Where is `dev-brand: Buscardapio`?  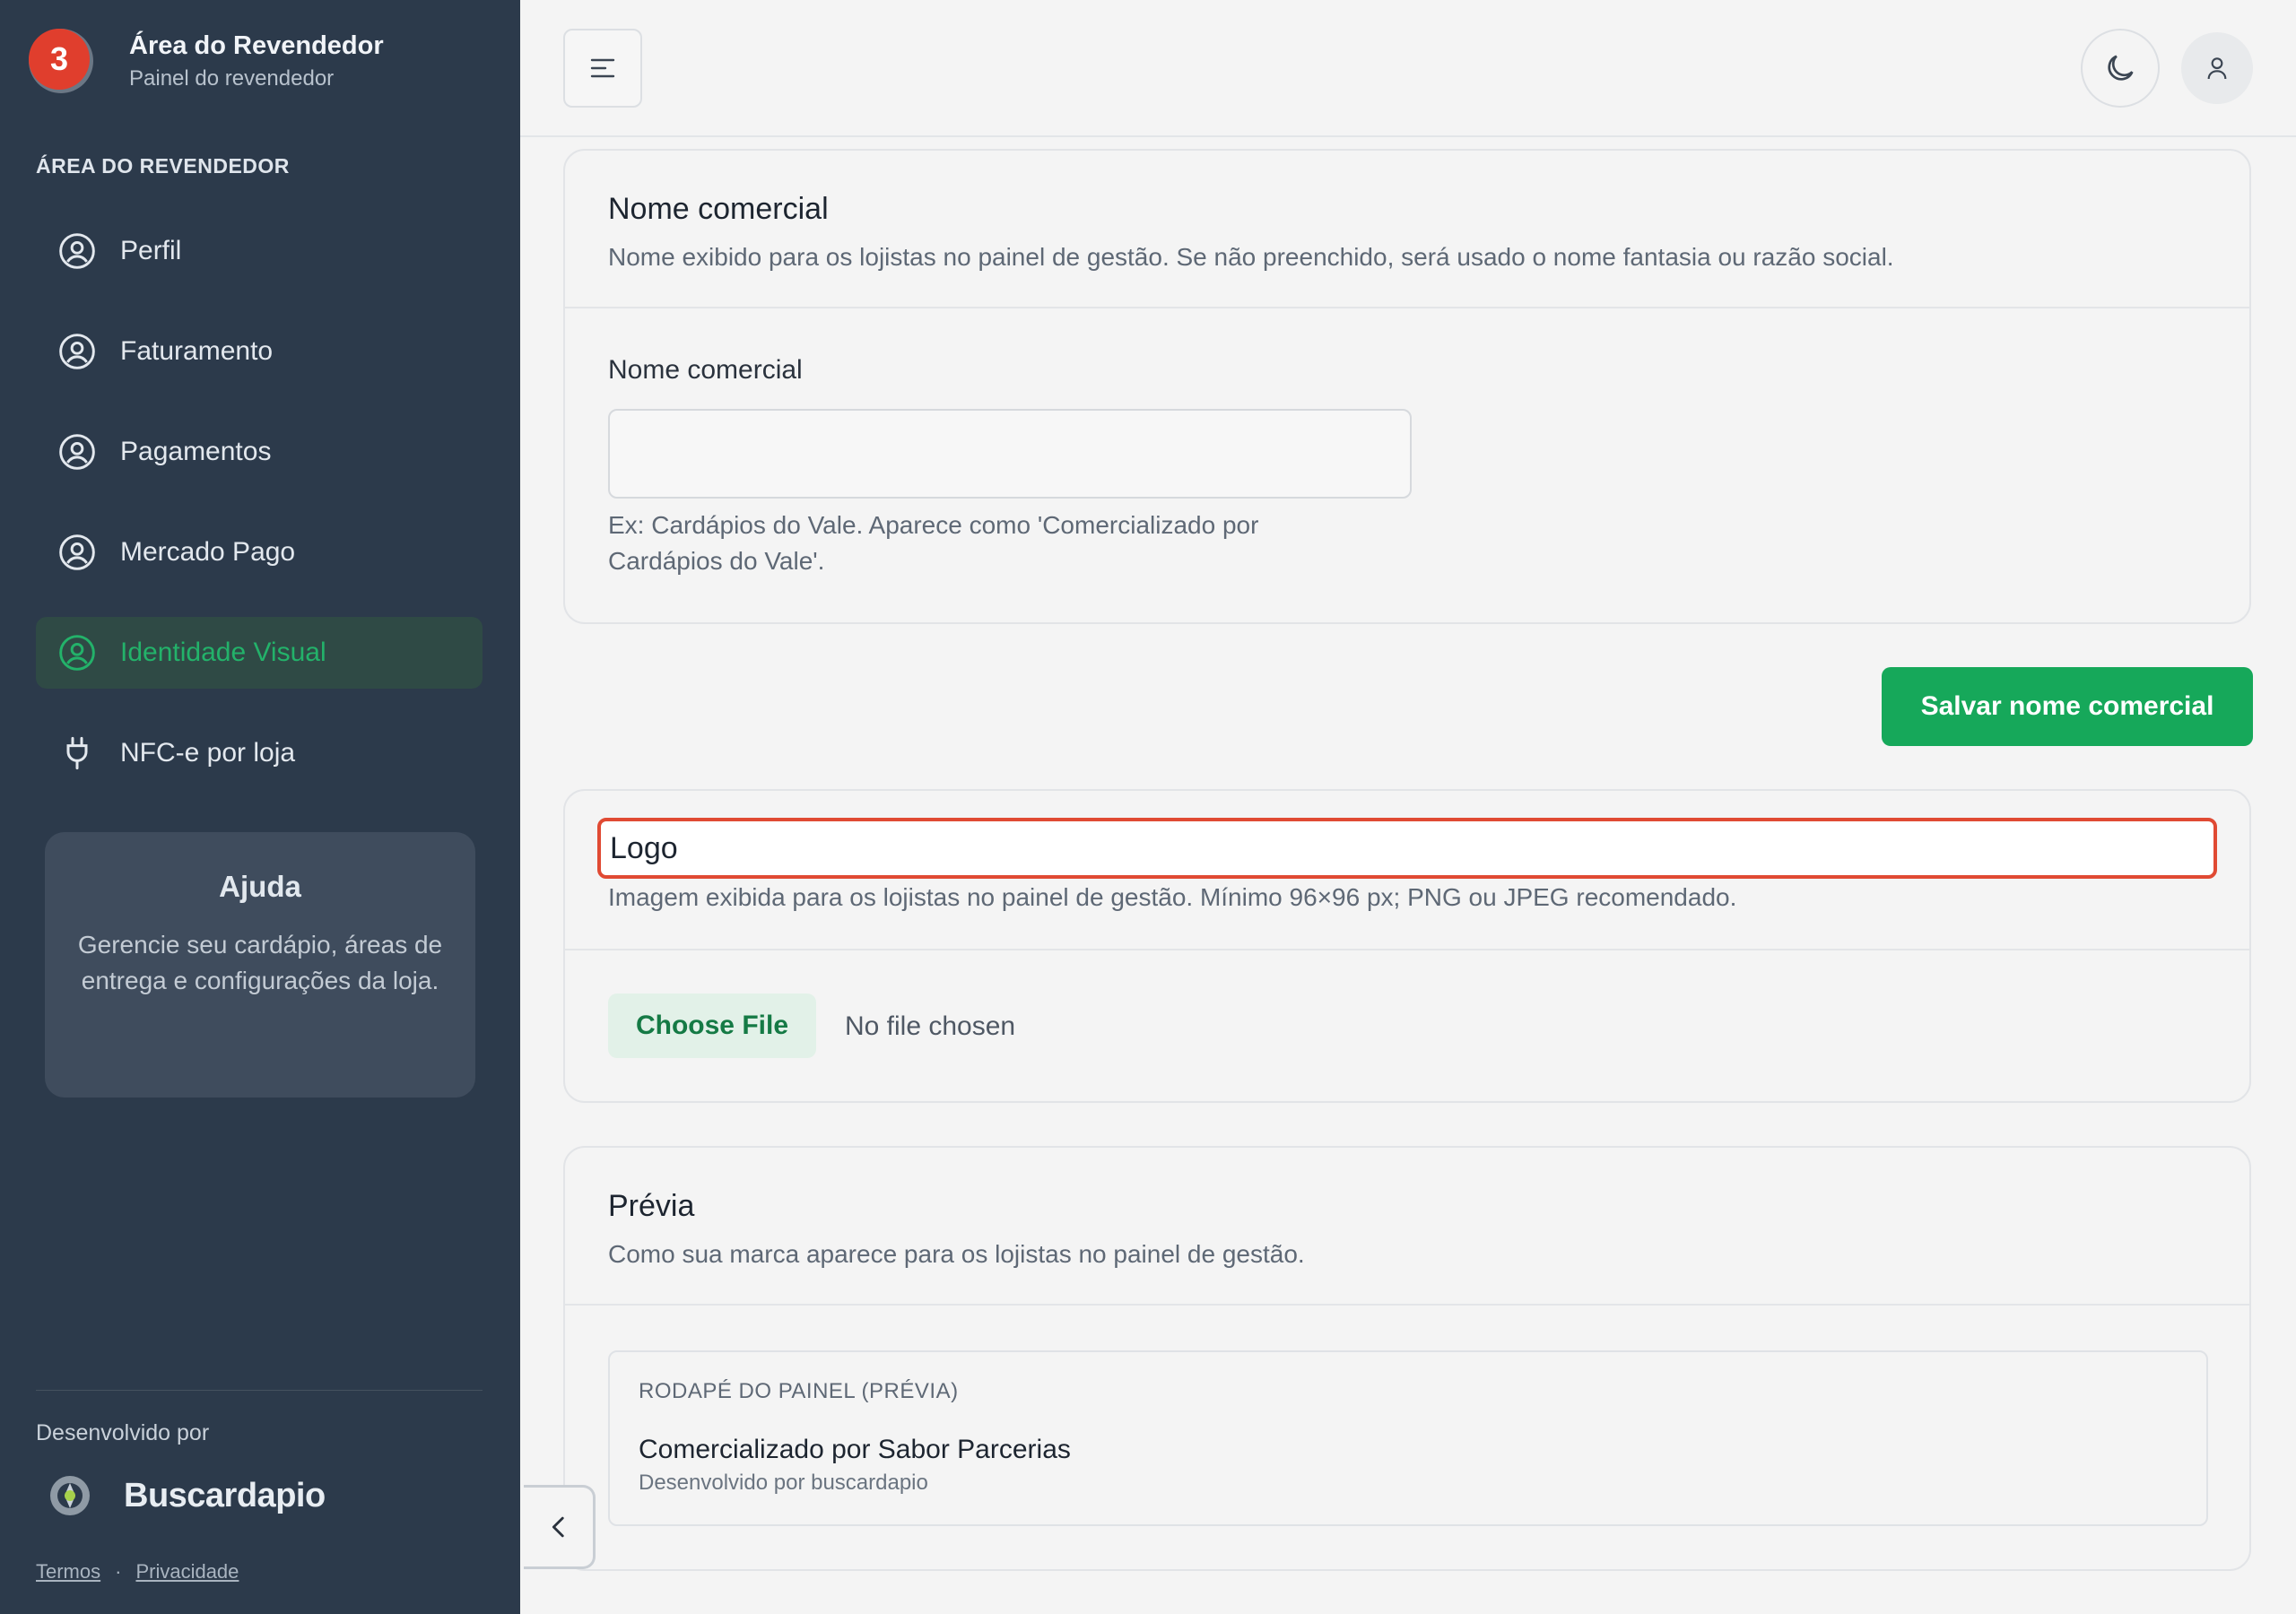
dev-brand: Buscardapio is located at coordinates (187, 1495).